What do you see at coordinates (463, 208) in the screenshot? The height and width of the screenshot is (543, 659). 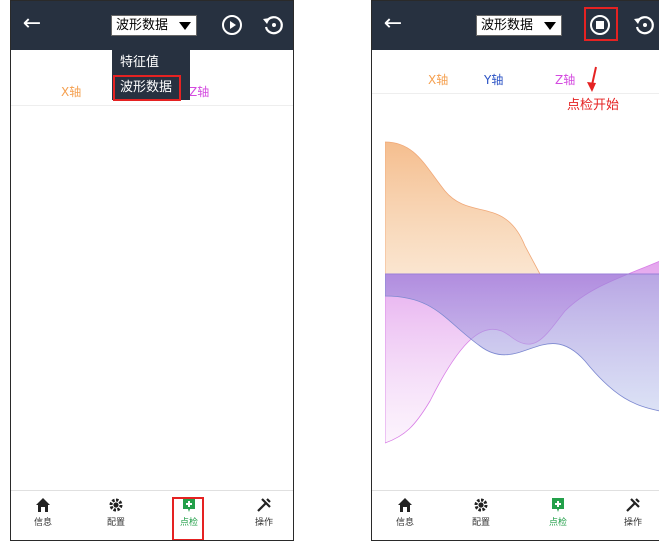 I see `x-axis-waveform` at bounding box center [463, 208].